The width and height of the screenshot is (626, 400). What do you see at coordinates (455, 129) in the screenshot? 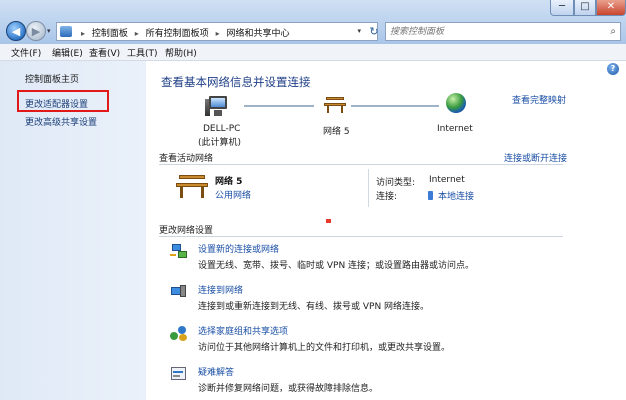
I see `internet-label: Internet` at bounding box center [455, 129].